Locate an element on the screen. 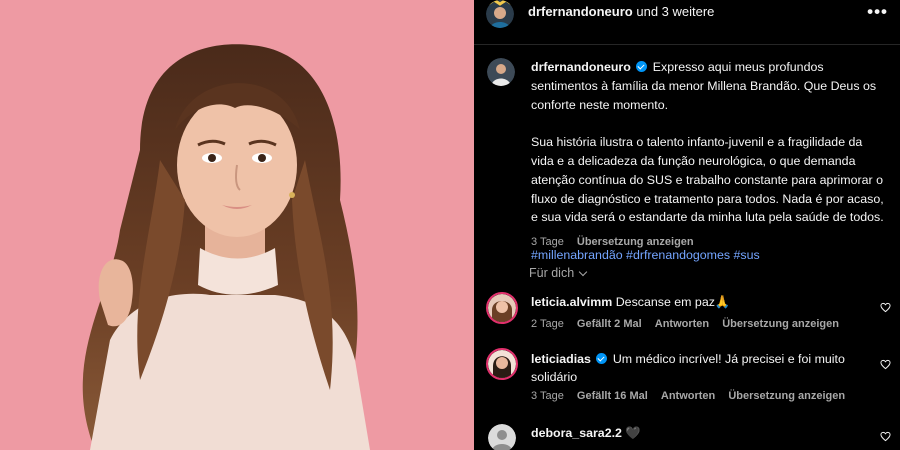 The width and height of the screenshot is (900, 450). more-horizontal-icon: ••• is located at coordinates (877, 12).